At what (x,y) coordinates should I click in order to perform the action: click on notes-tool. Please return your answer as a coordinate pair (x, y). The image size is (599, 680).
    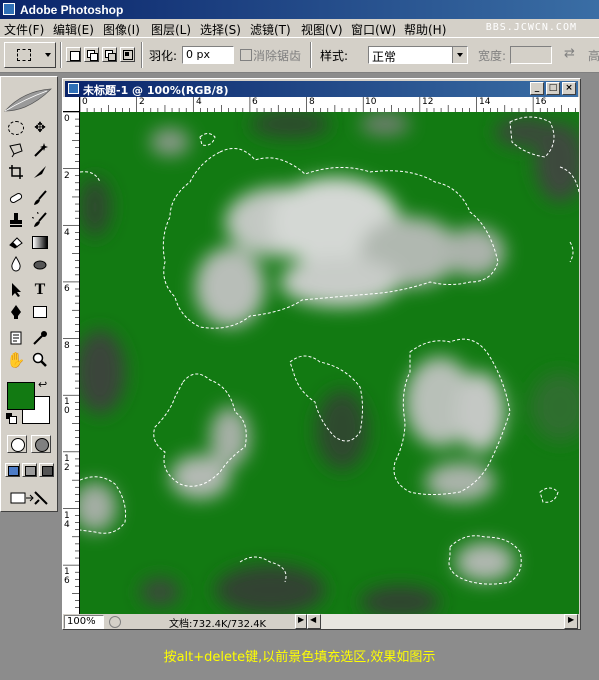
    Looking at the image, I should click on (16, 338).